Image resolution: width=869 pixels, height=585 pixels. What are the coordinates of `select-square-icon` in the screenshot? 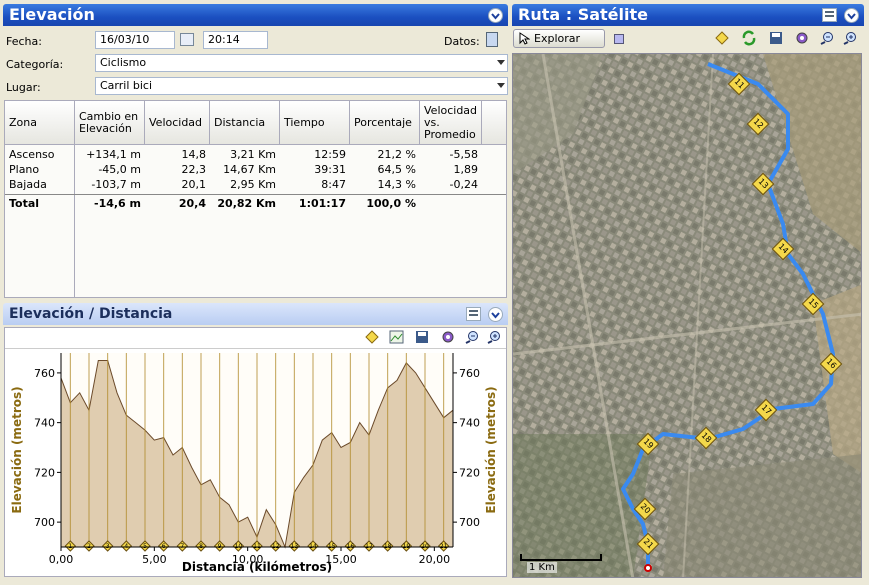 It's located at (619, 39).